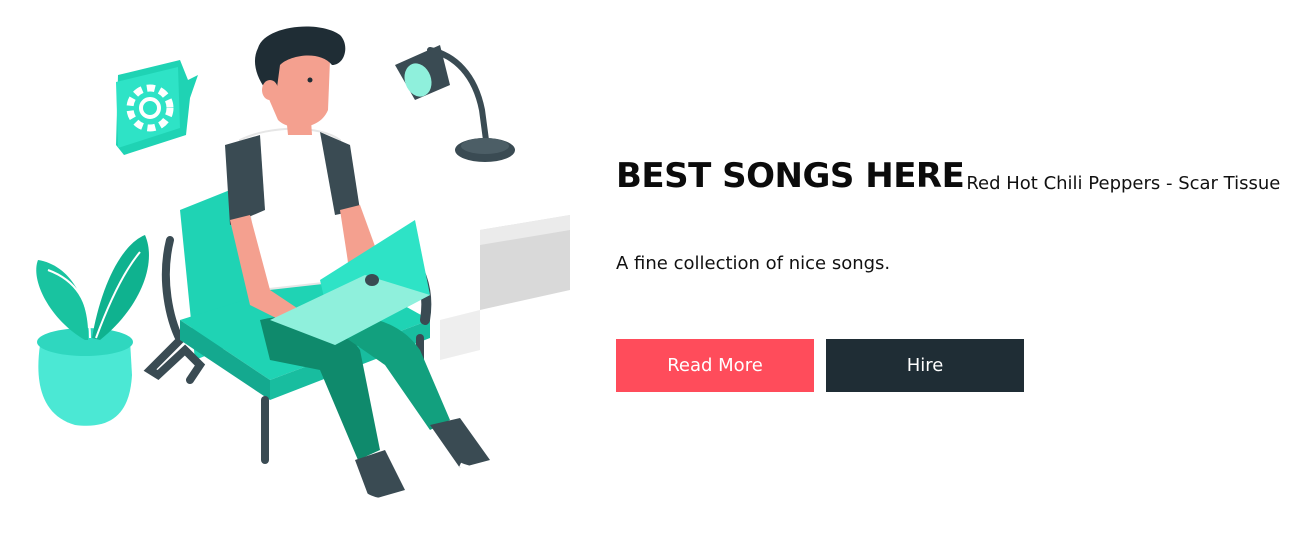  Describe the element at coordinates (505, 287) in the screenshot. I see `desk-shape` at that location.